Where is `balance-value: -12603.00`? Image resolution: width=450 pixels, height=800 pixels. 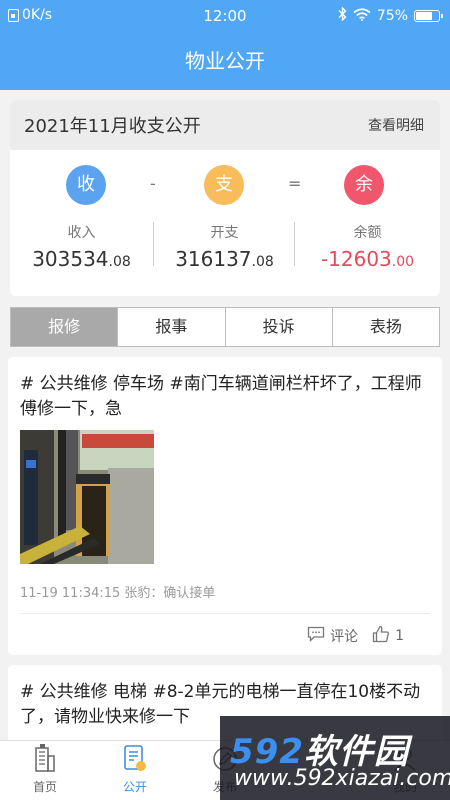
balance-value: -12603.00 is located at coordinates (367, 259).